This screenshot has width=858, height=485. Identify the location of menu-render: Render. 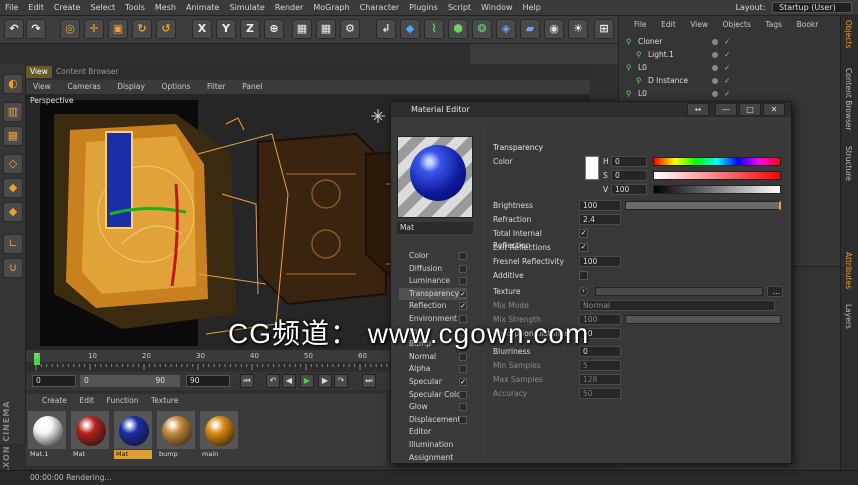
(289, 8).